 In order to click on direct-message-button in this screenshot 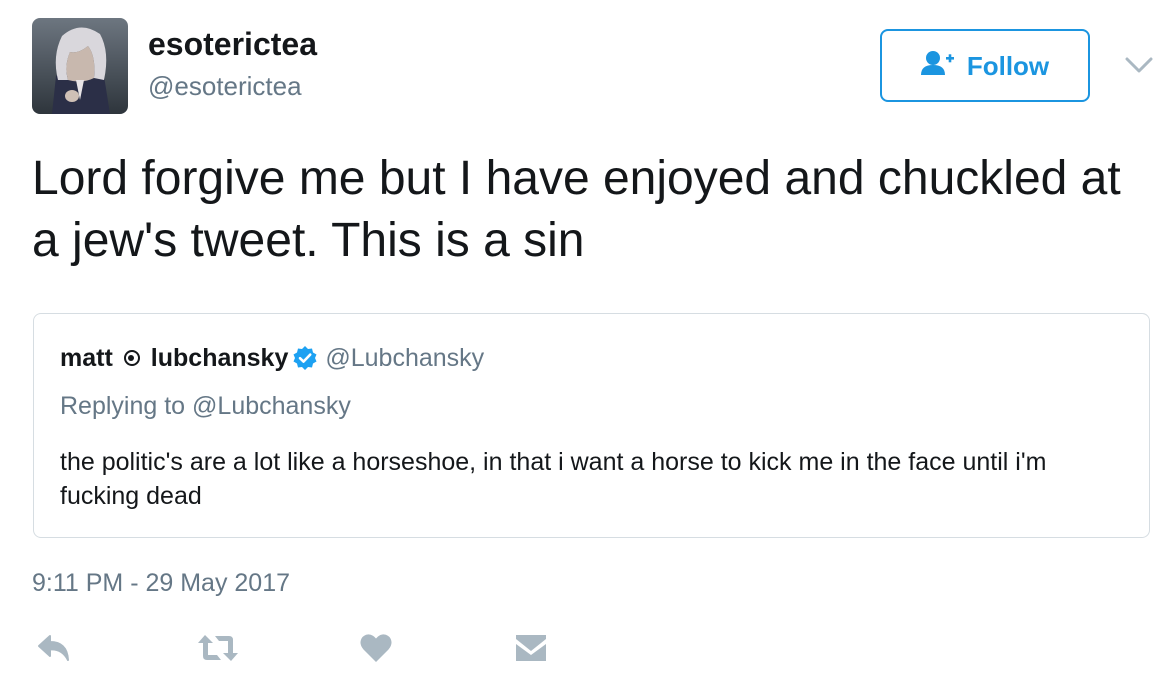, I will do `click(531, 650)`.